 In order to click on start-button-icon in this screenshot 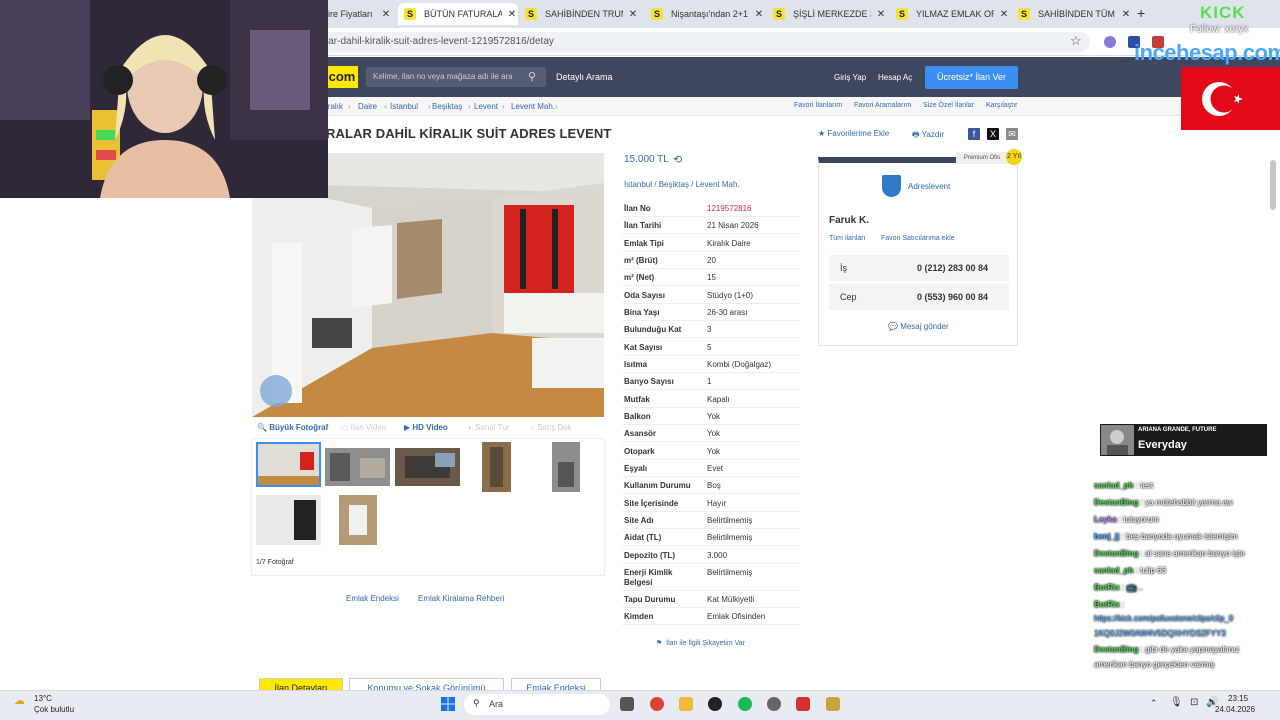, I will do `click(448, 704)`.